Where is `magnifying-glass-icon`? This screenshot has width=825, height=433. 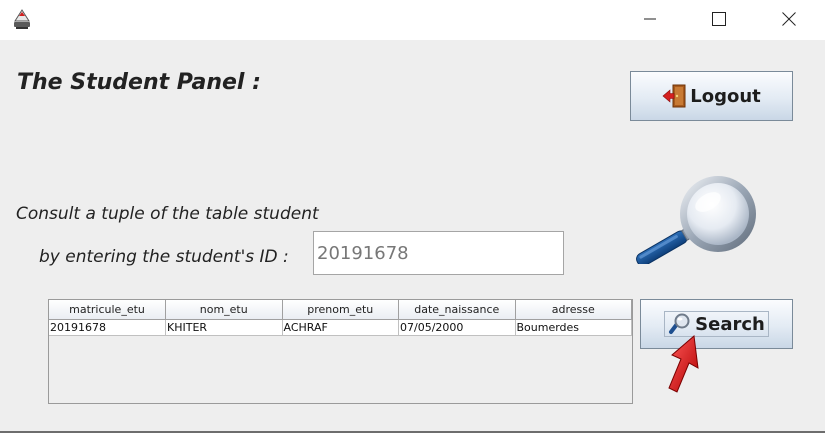
magnifying-glass-icon is located at coordinates (696, 220).